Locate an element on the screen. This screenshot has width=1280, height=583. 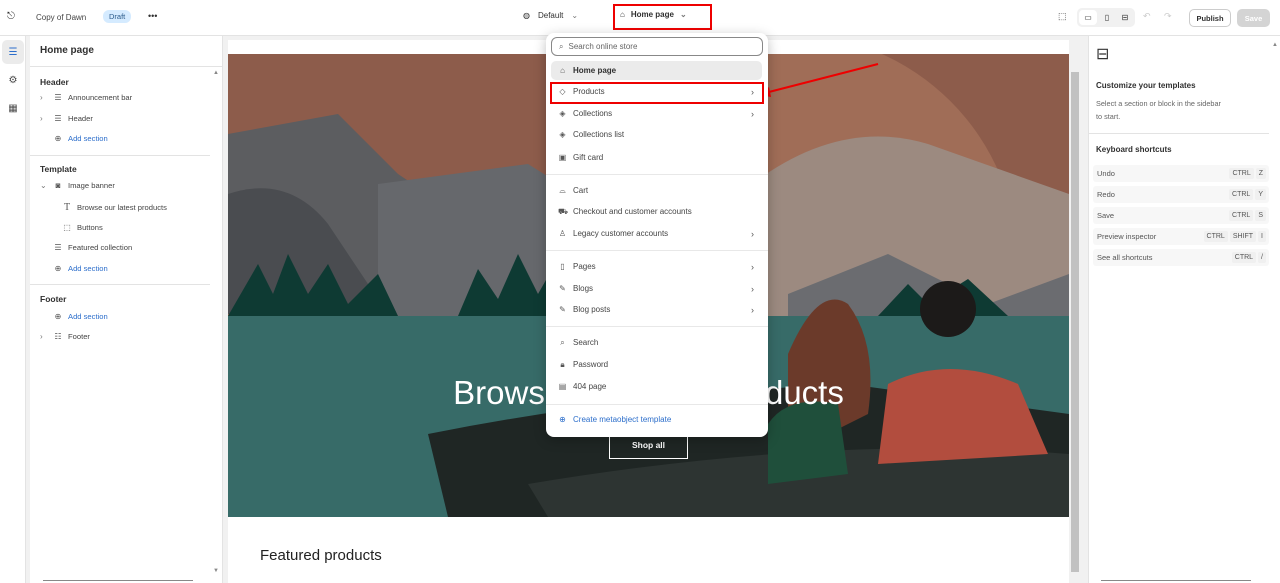
search-icon: ⌕ is located at coordinates (561, 46).